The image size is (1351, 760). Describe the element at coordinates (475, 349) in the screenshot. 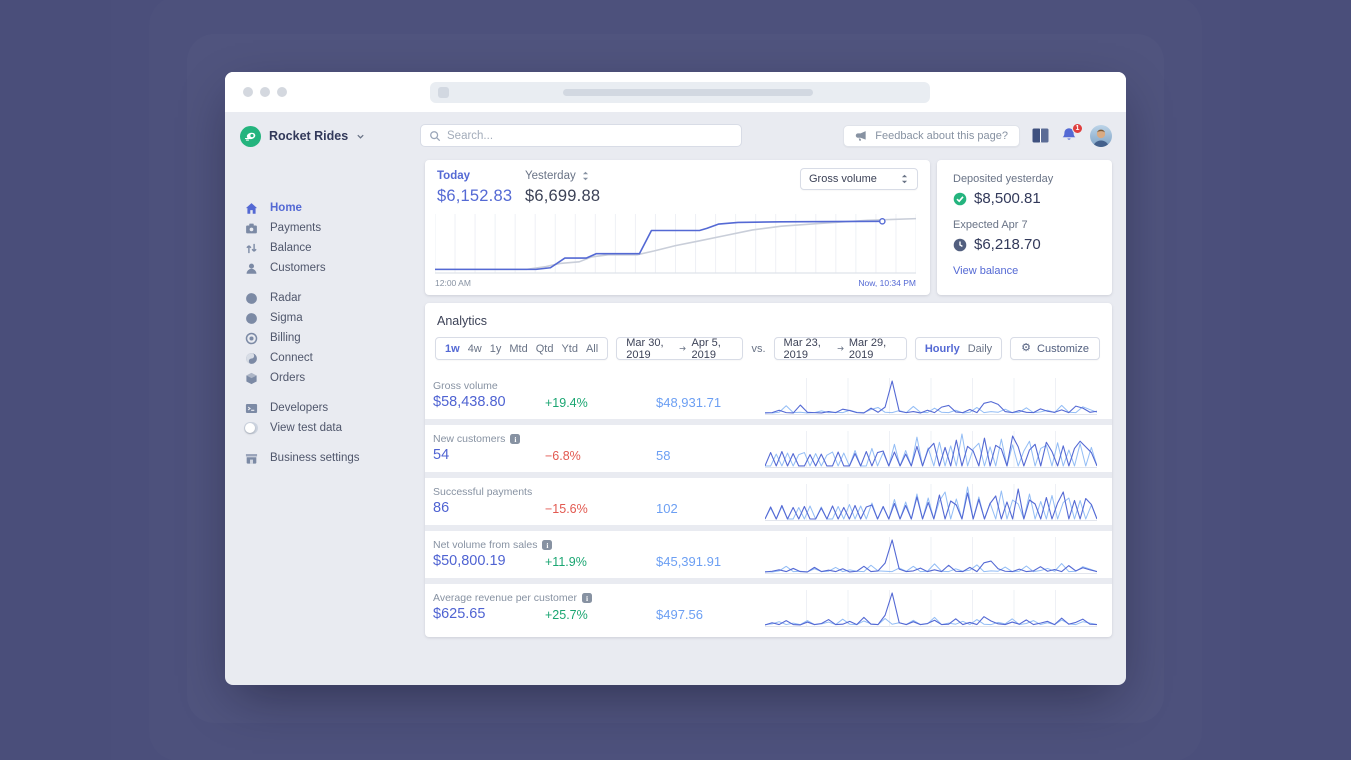

I see `range-tab-4w: 4w` at that location.